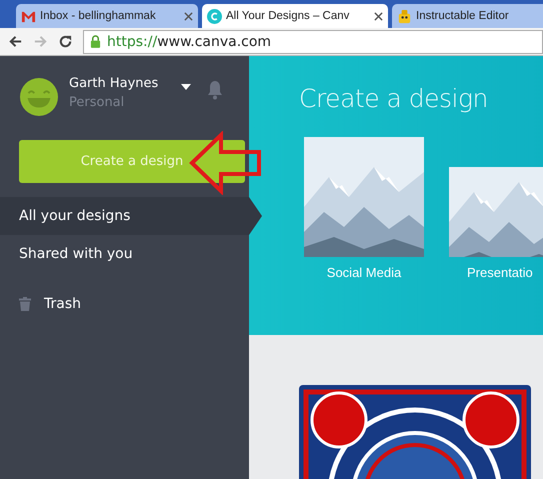 The image size is (543, 479). I want to click on address-field: https://www.canva.com, so click(313, 42).